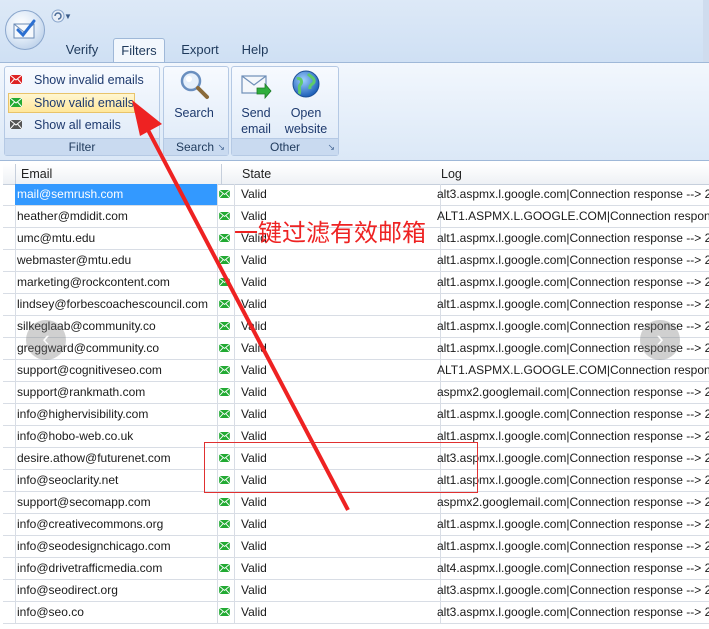 This screenshot has height=629, width=709. I want to click on prev-image-button: ‹, so click(46, 340).